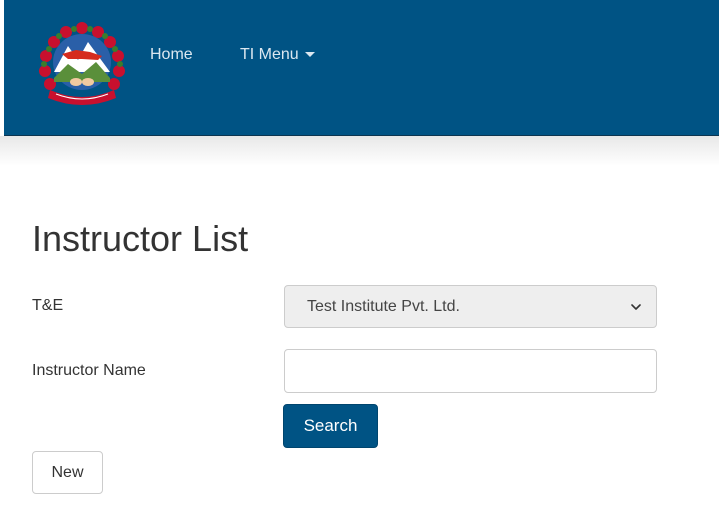 This screenshot has width=719, height=529. Describe the element at coordinates (383, 306) in the screenshot. I see `te-select-value: Test Institute Pvt. Ltd.` at that location.